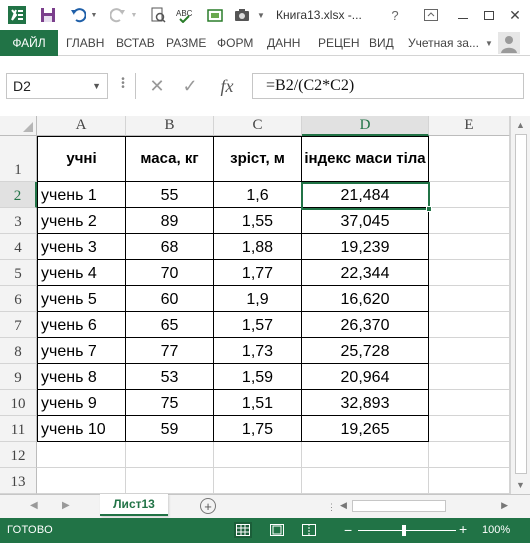  I want to click on undo-icon, so click(78, 15).